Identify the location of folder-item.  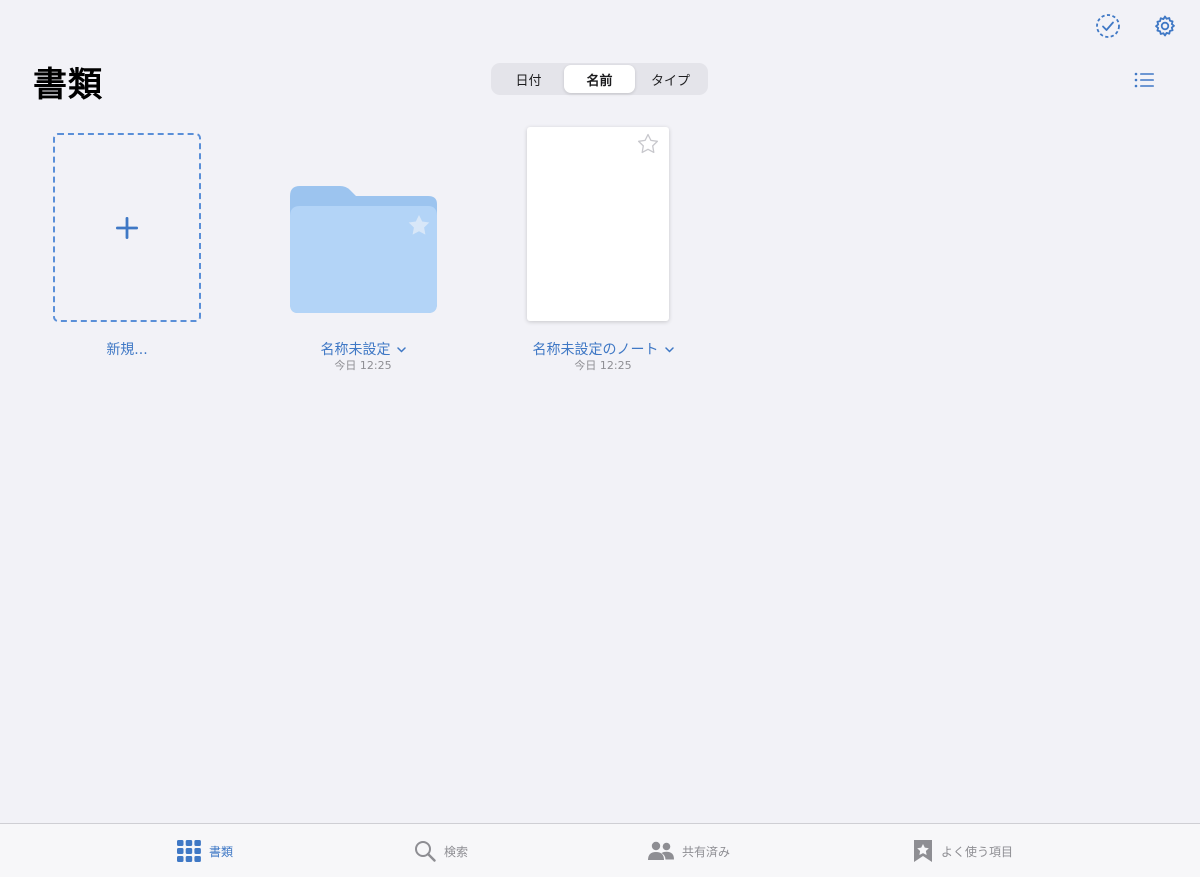
(363, 250).